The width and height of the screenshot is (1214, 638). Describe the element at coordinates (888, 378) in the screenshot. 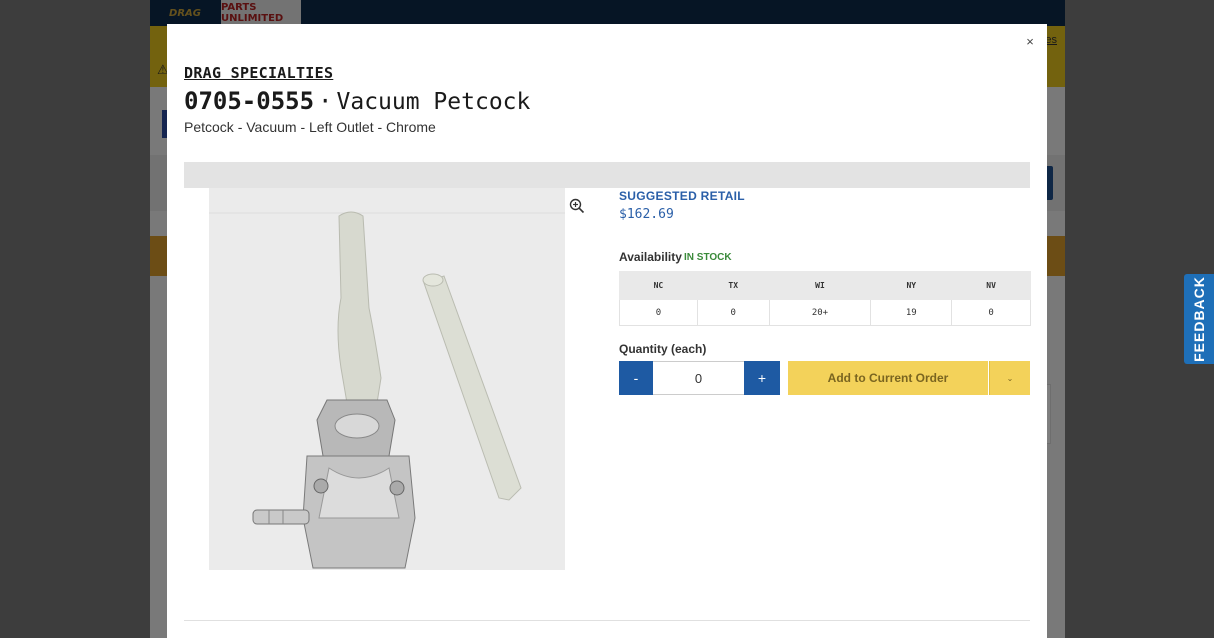

I see `add-to-order-button: Add to Current Order` at that location.